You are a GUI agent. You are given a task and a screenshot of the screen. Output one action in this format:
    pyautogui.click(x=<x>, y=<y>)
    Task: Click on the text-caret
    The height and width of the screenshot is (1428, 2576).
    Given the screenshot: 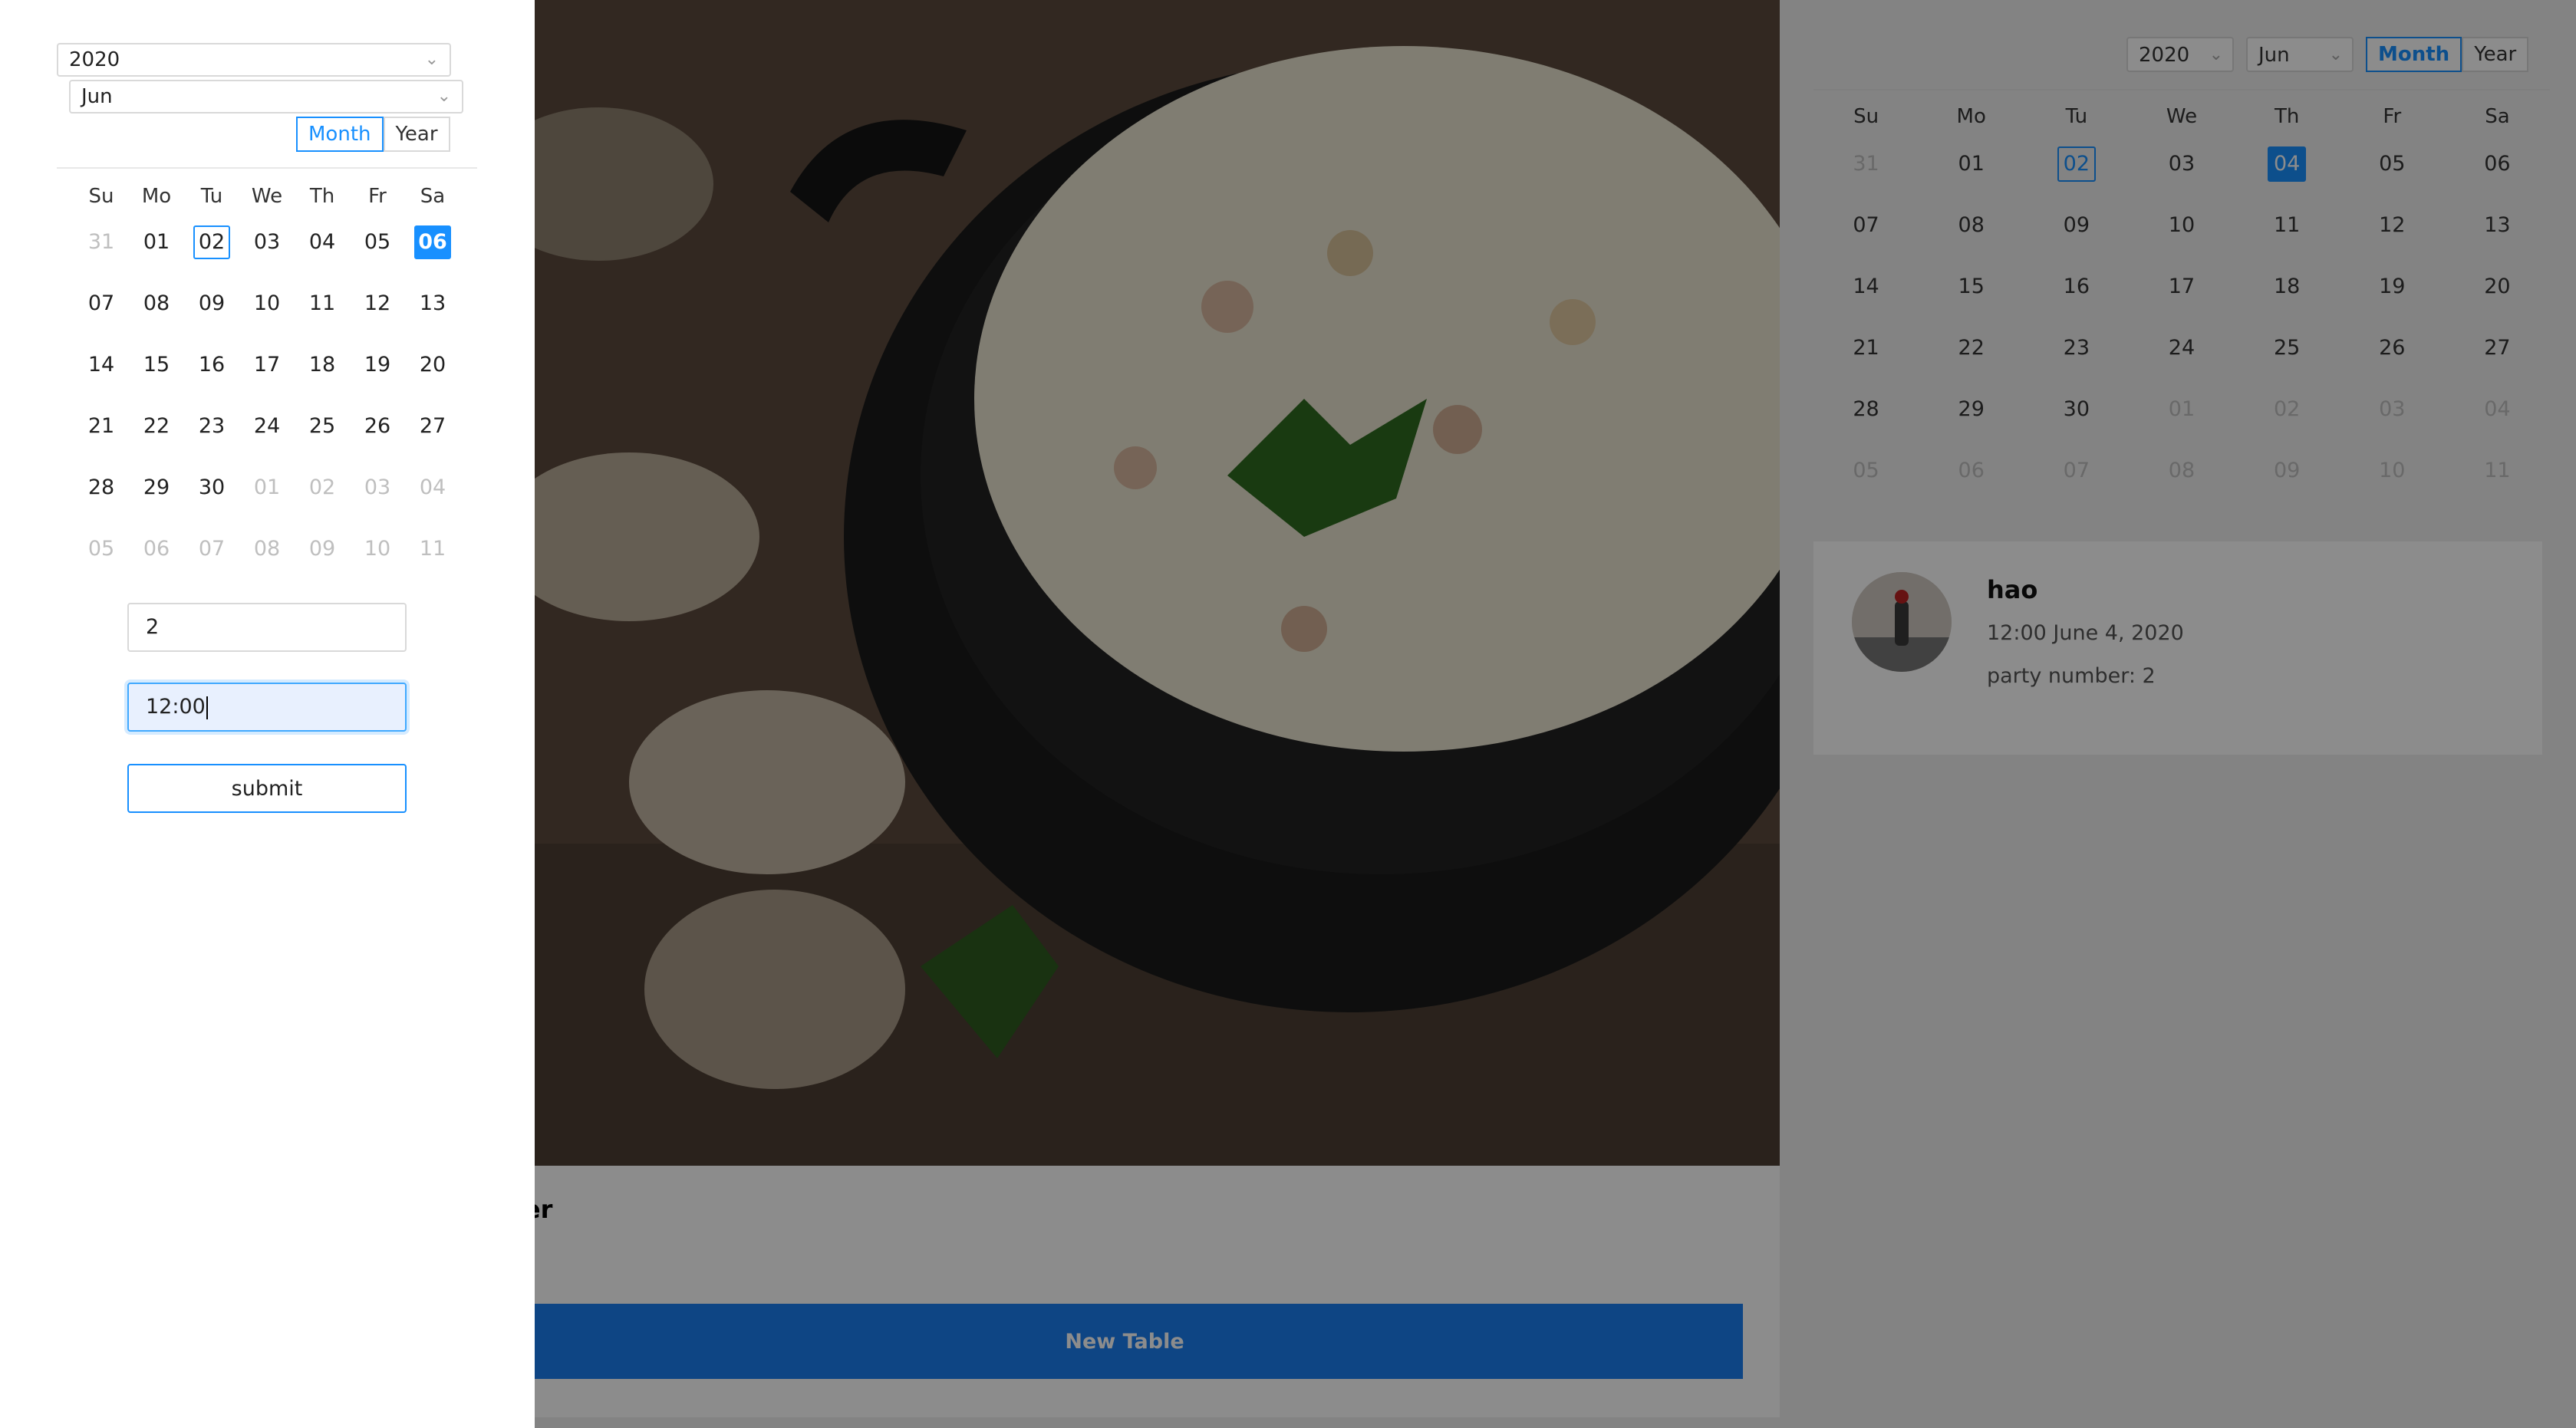 What is the action you would take?
    pyautogui.click(x=207, y=707)
    